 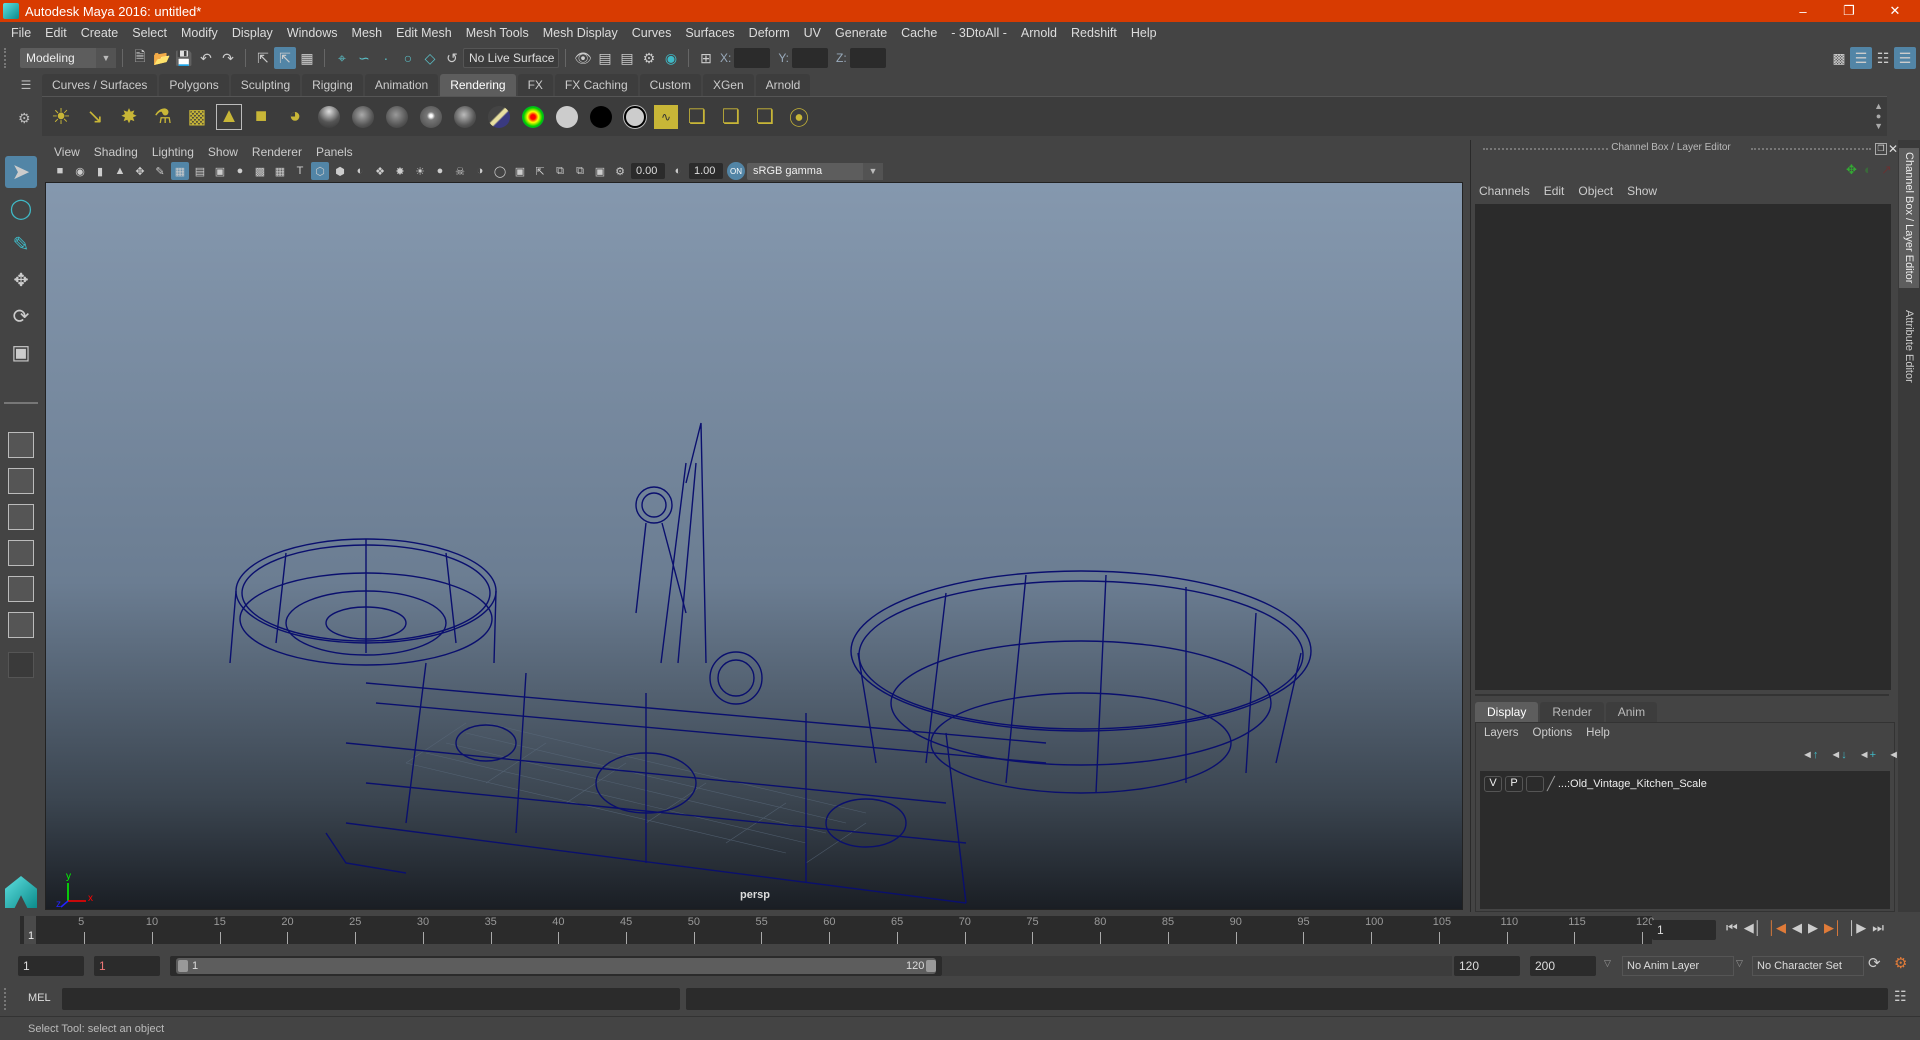 What do you see at coordinates (1886, 170) in the screenshot?
I see `speed-icon: ↗` at bounding box center [1886, 170].